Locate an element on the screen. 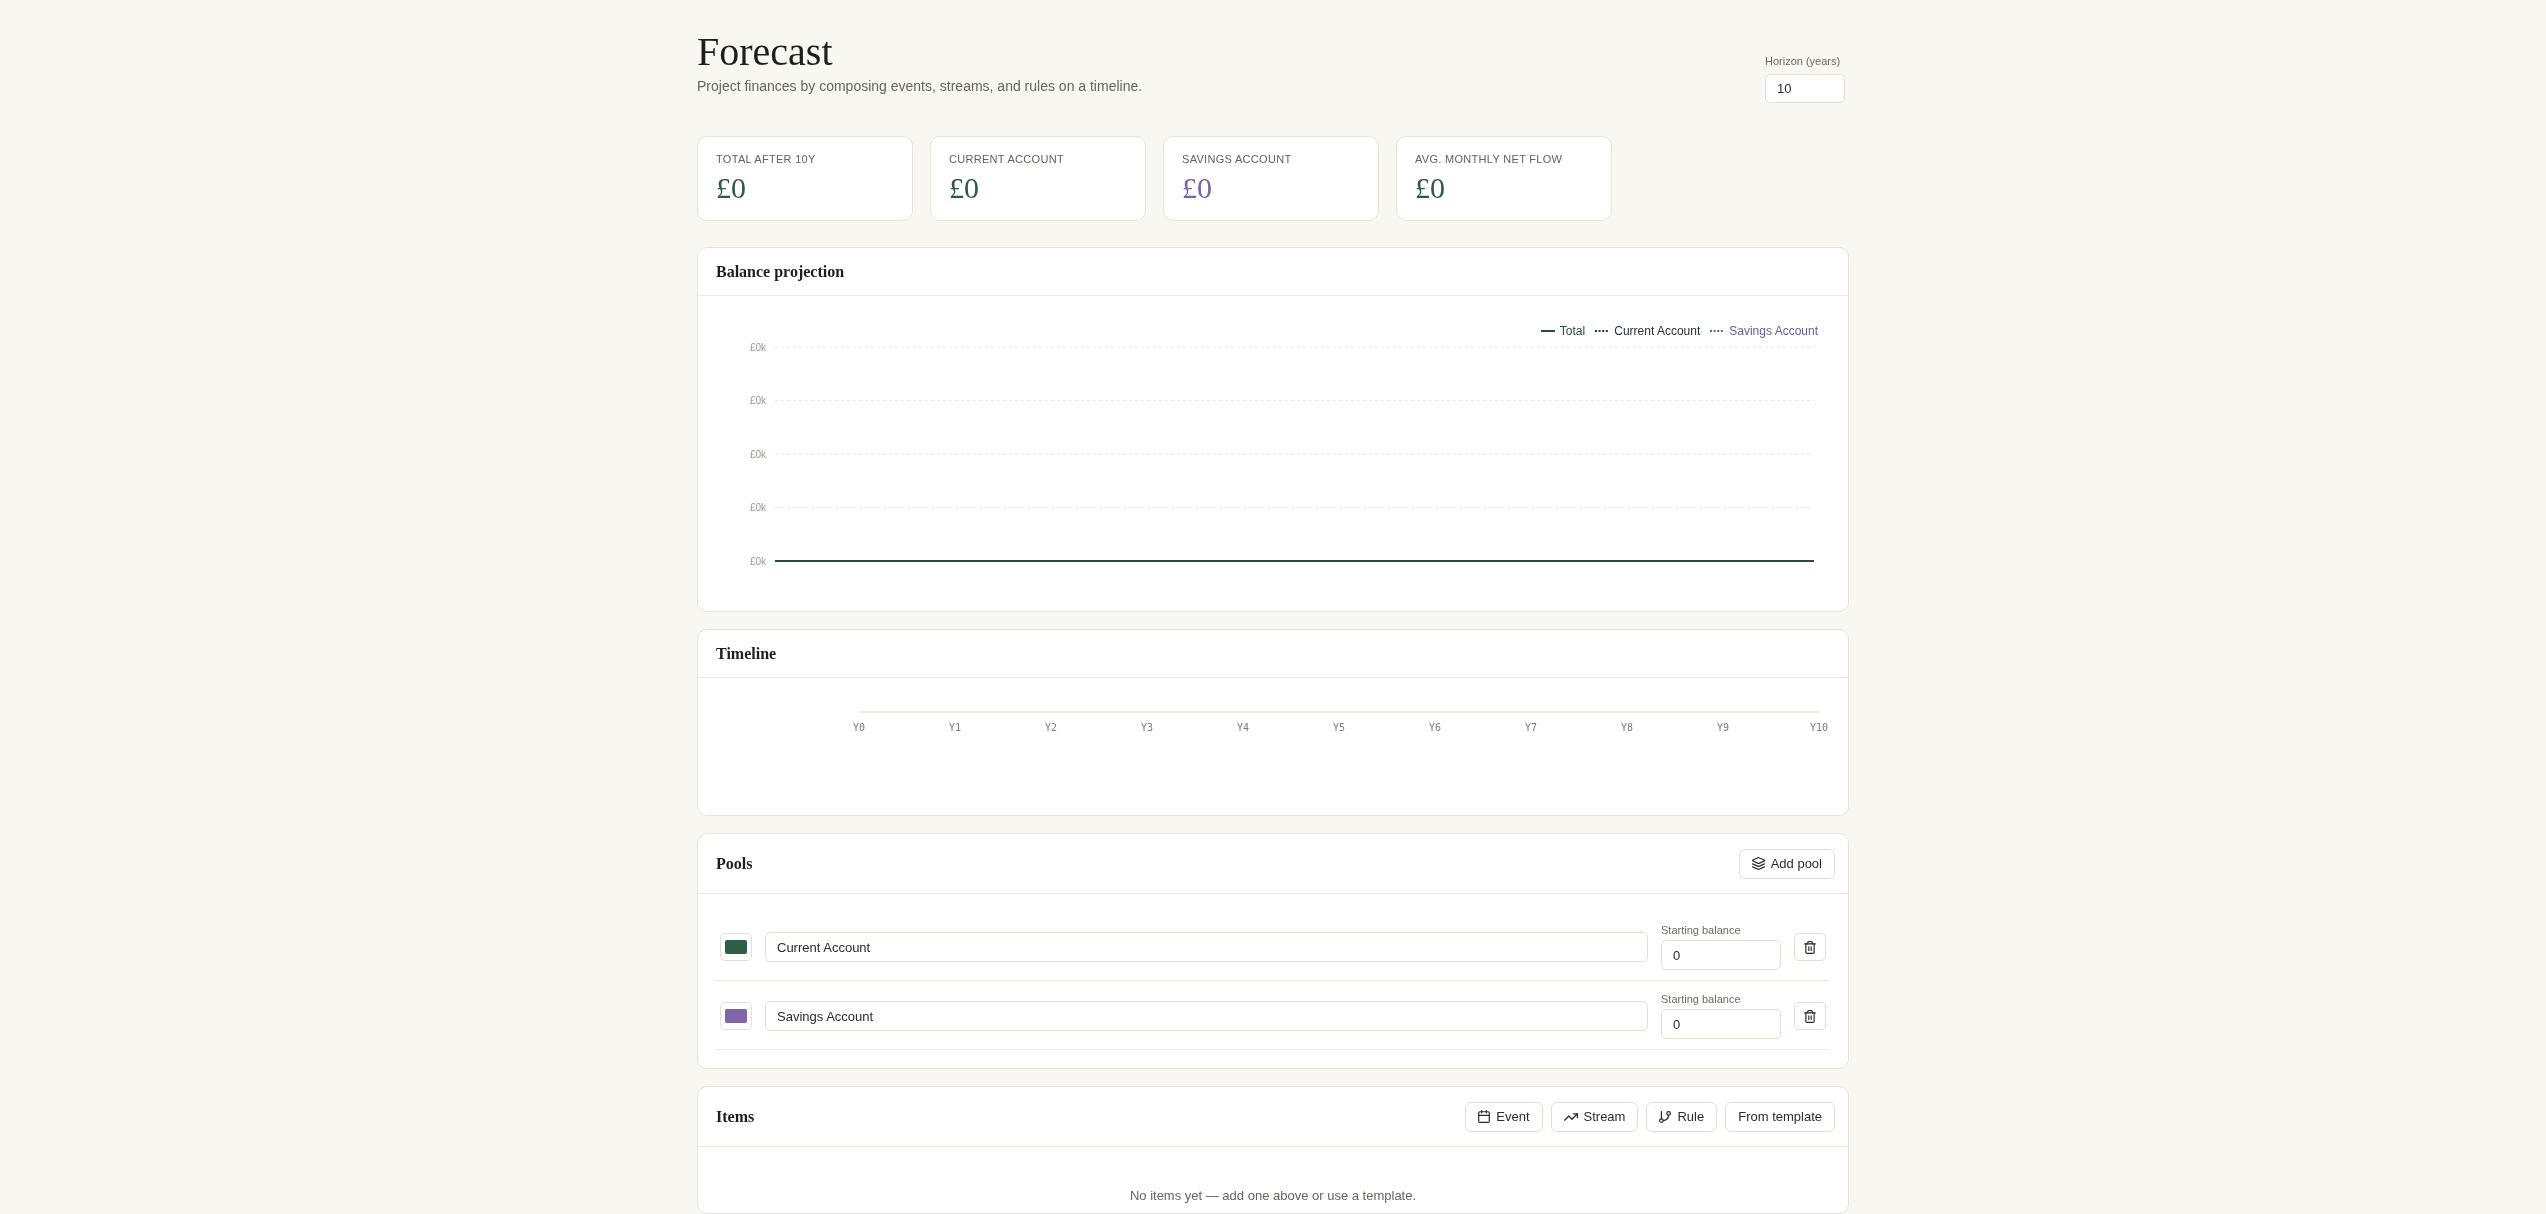 This screenshot has height=1214, width=2546. page-subtitle: Project finances by composing events, streams, and rules on a timeline. is located at coordinates (920, 86).